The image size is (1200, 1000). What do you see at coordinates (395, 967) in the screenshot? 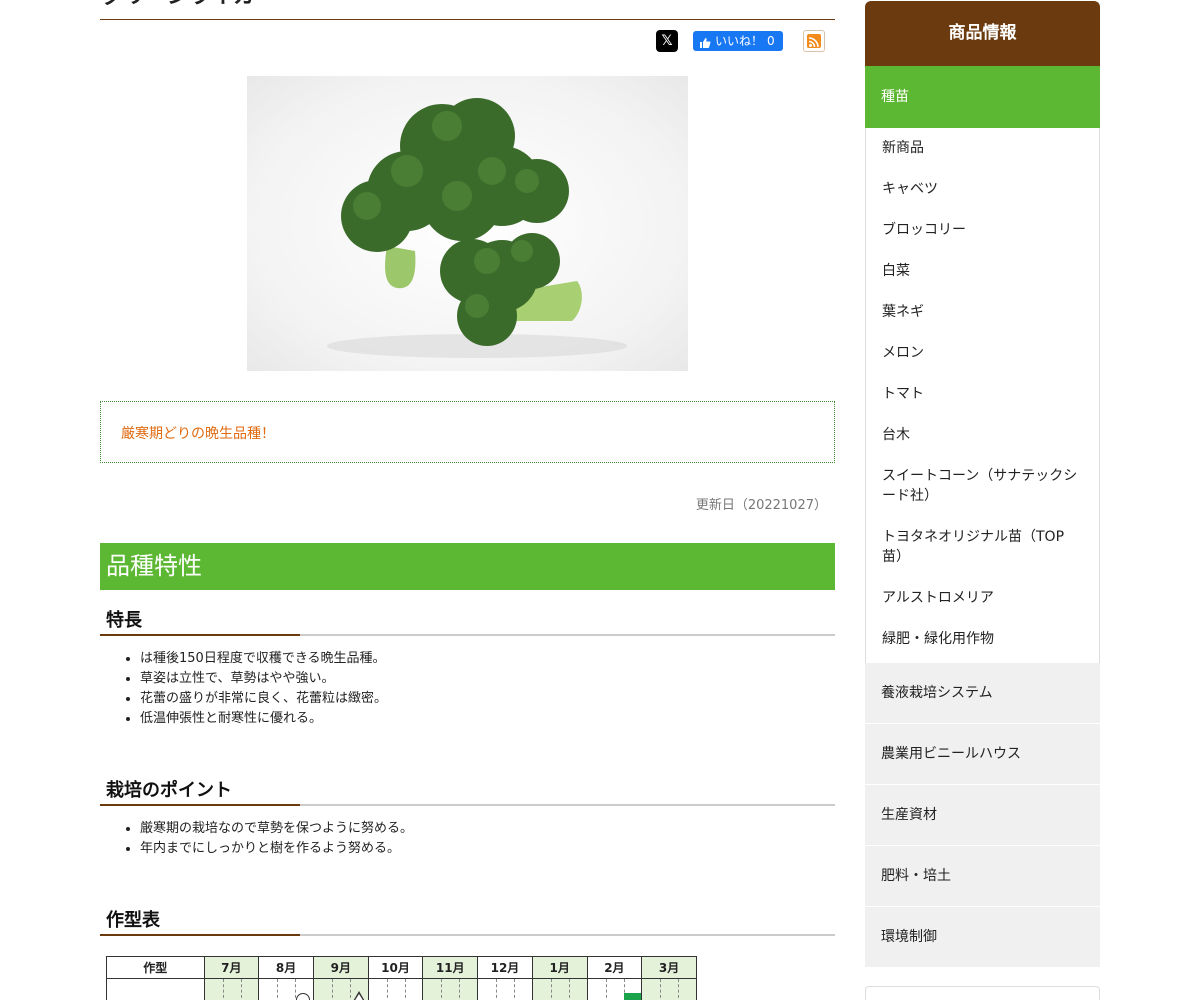
I see `calendar-month: 10月` at bounding box center [395, 967].